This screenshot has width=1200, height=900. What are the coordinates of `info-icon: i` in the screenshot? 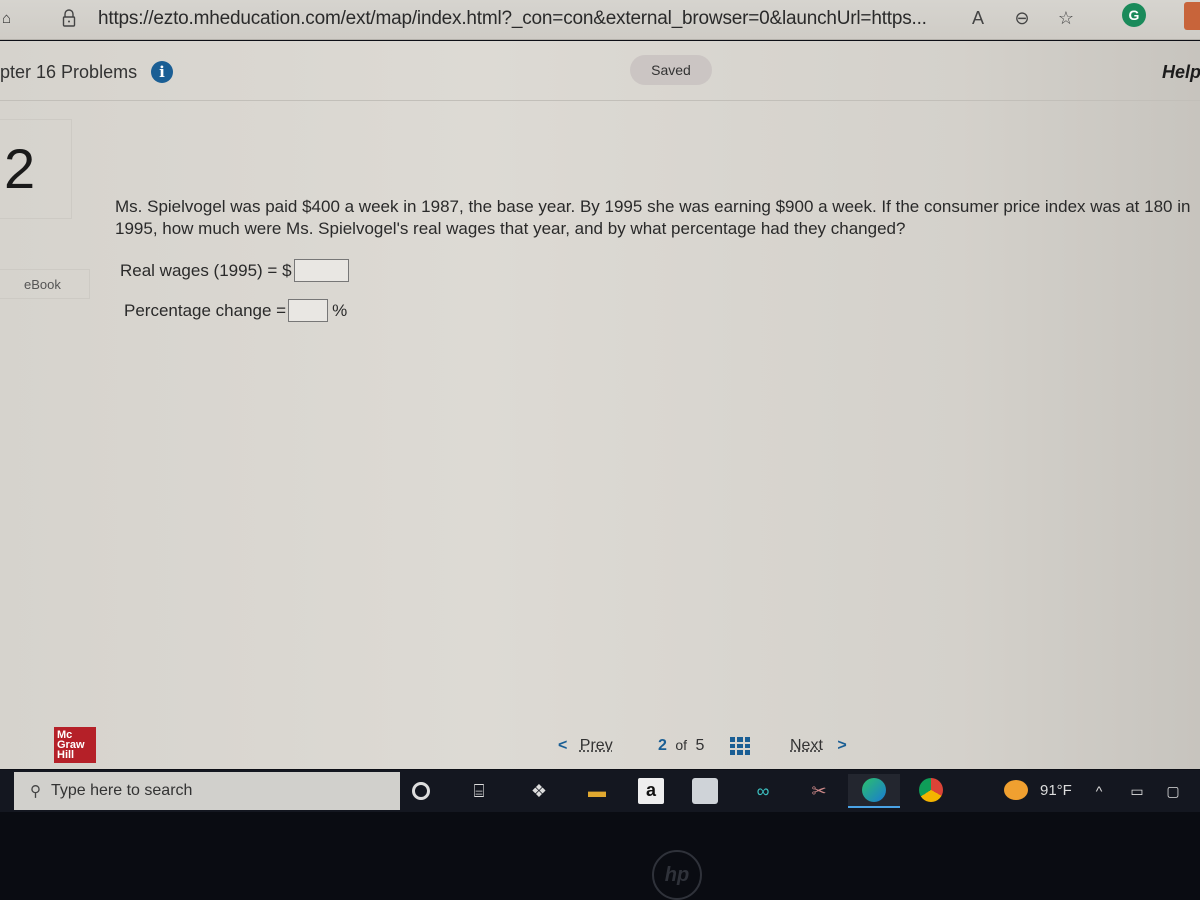 It's located at (162, 72).